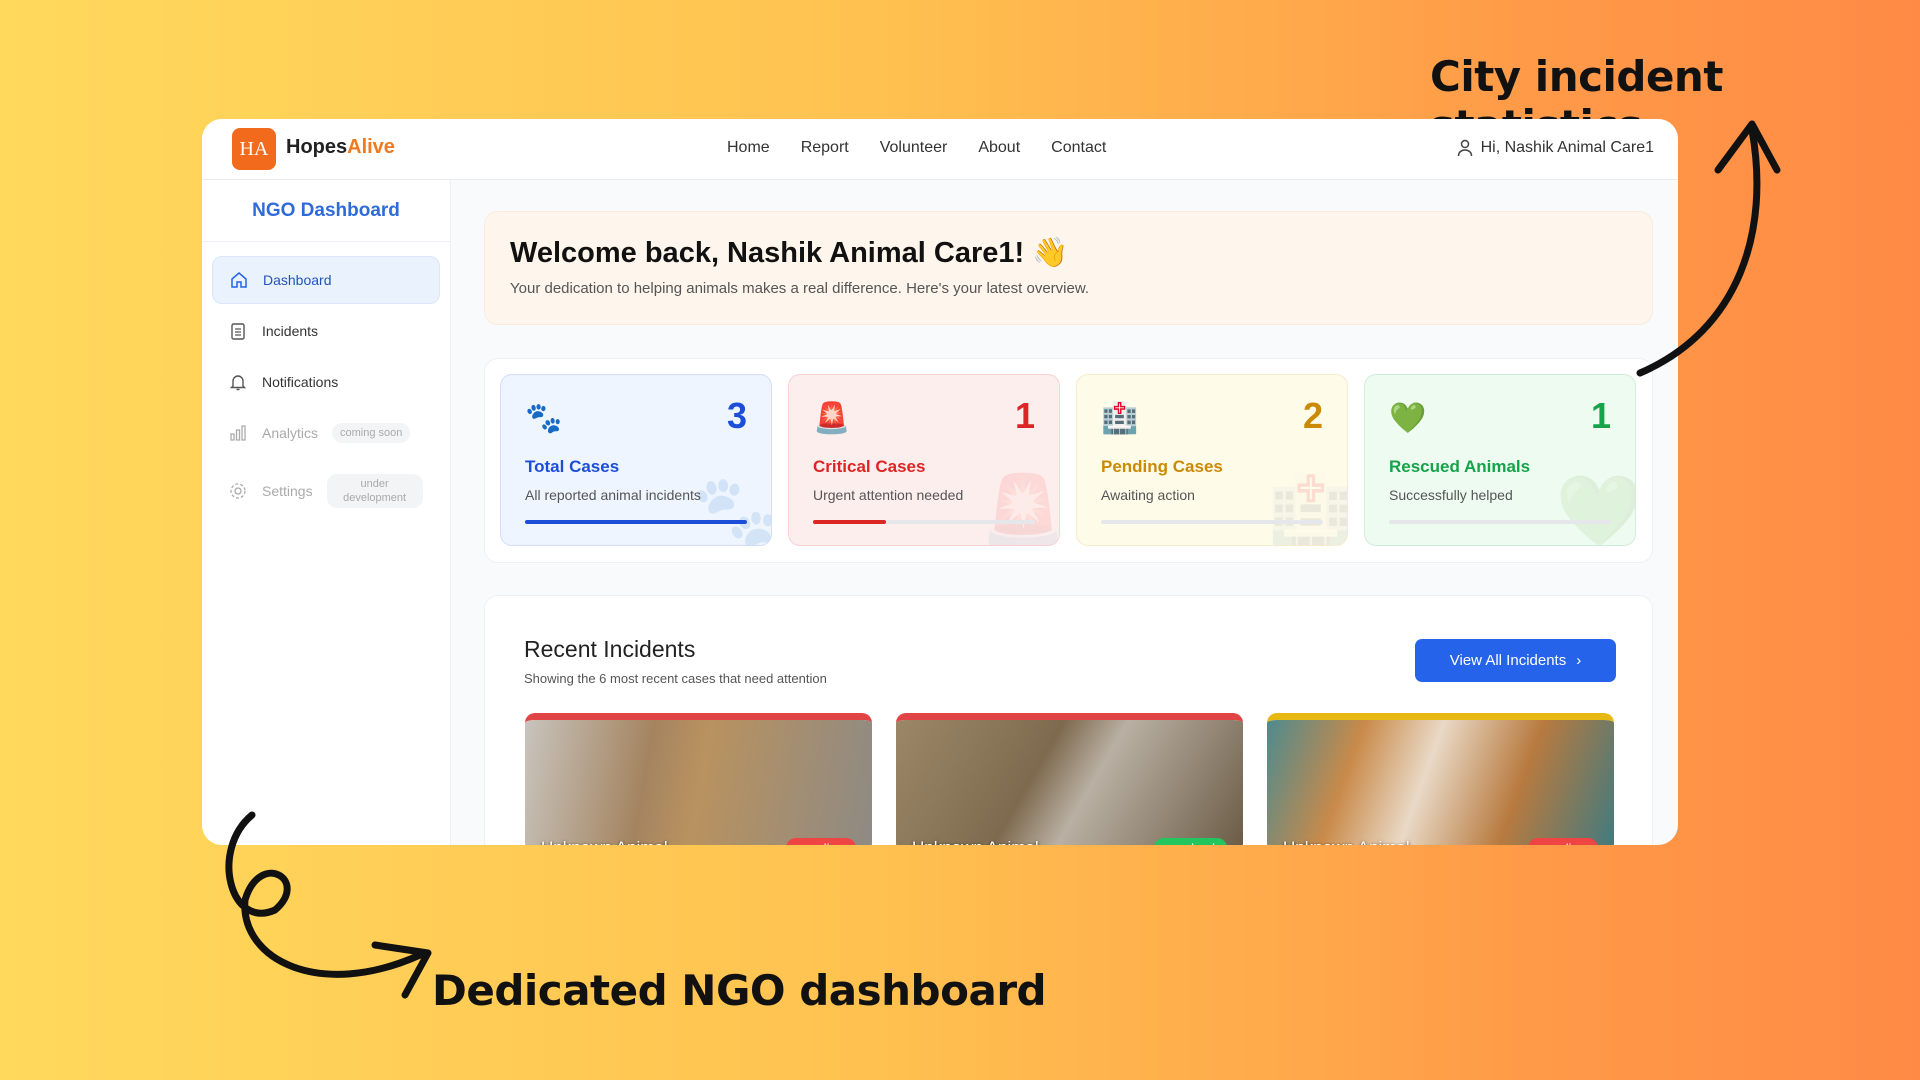 The width and height of the screenshot is (1920, 1080). I want to click on stat-description: All reported animal incidents, so click(613, 495).